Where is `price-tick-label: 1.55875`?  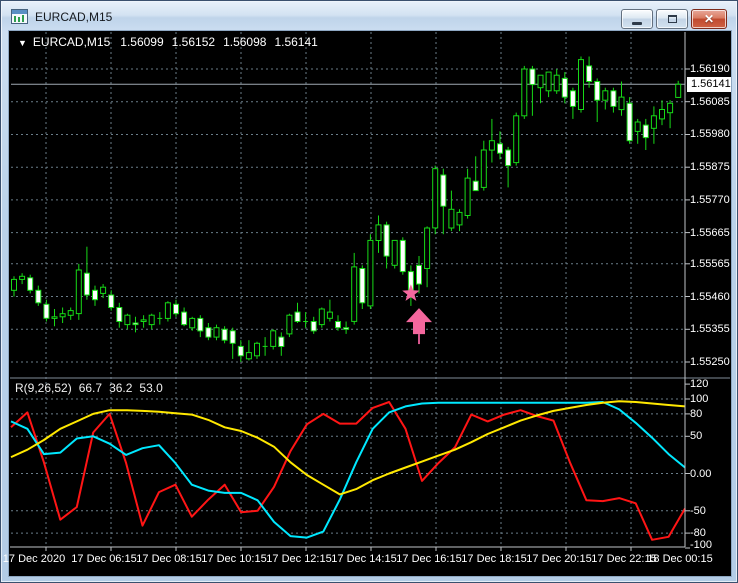 price-tick-label: 1.55875 is located at coordinates (710, 167).